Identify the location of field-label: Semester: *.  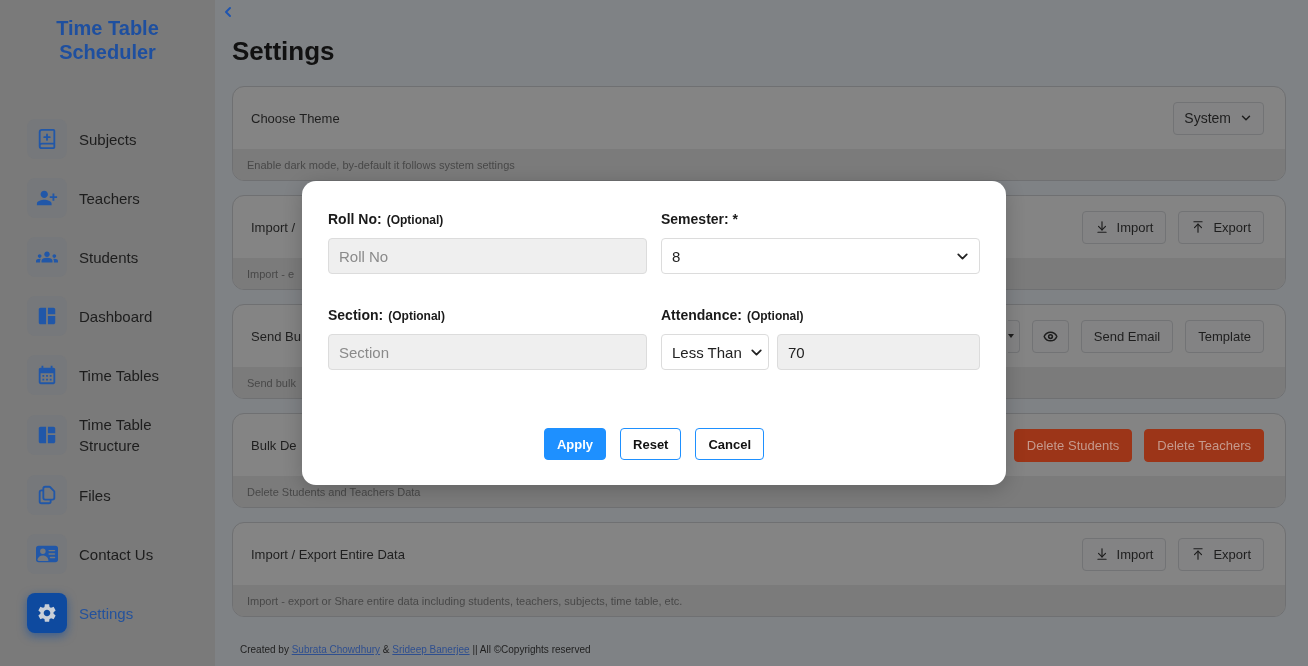
(700, 219).